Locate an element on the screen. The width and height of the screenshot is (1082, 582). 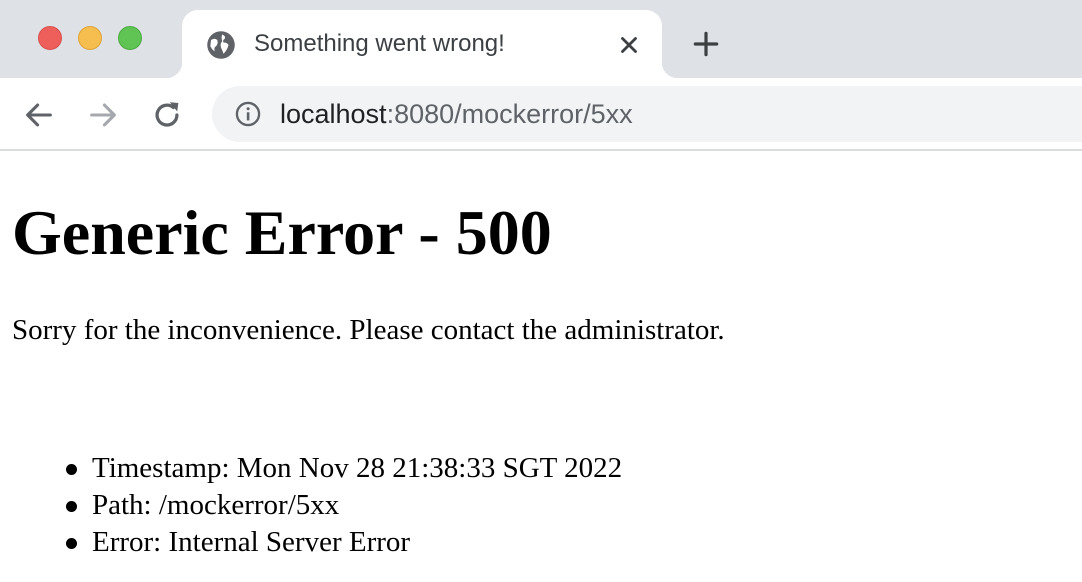
detail-error: Error: Internal Server Error is located at coordinates (251, 542).